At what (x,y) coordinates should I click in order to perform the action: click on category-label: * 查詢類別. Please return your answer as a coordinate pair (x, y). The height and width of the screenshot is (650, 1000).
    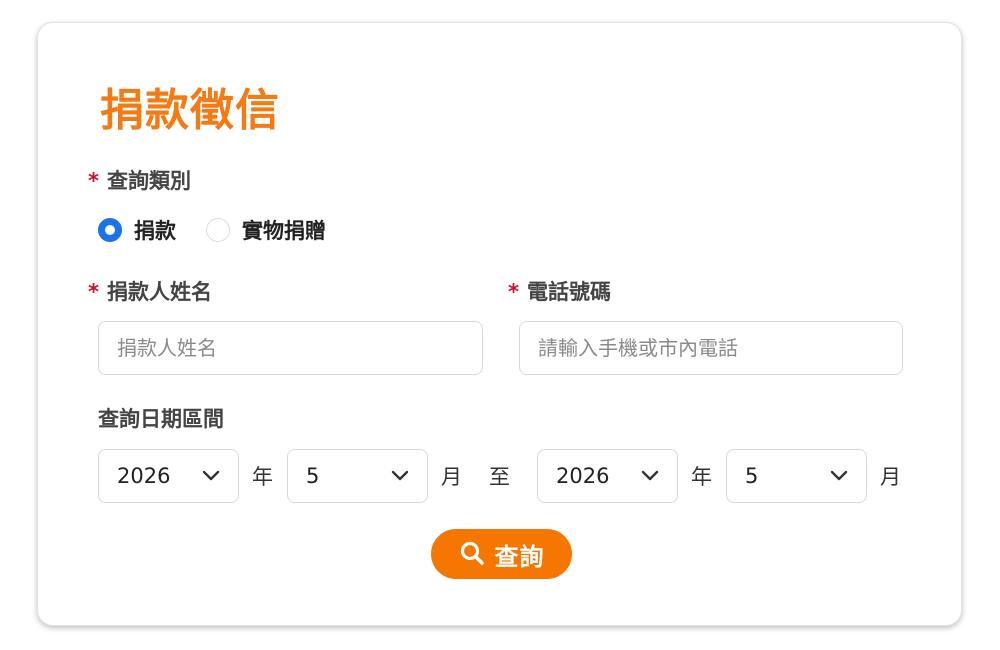
    Looking at the image, I should click on (139, 181).